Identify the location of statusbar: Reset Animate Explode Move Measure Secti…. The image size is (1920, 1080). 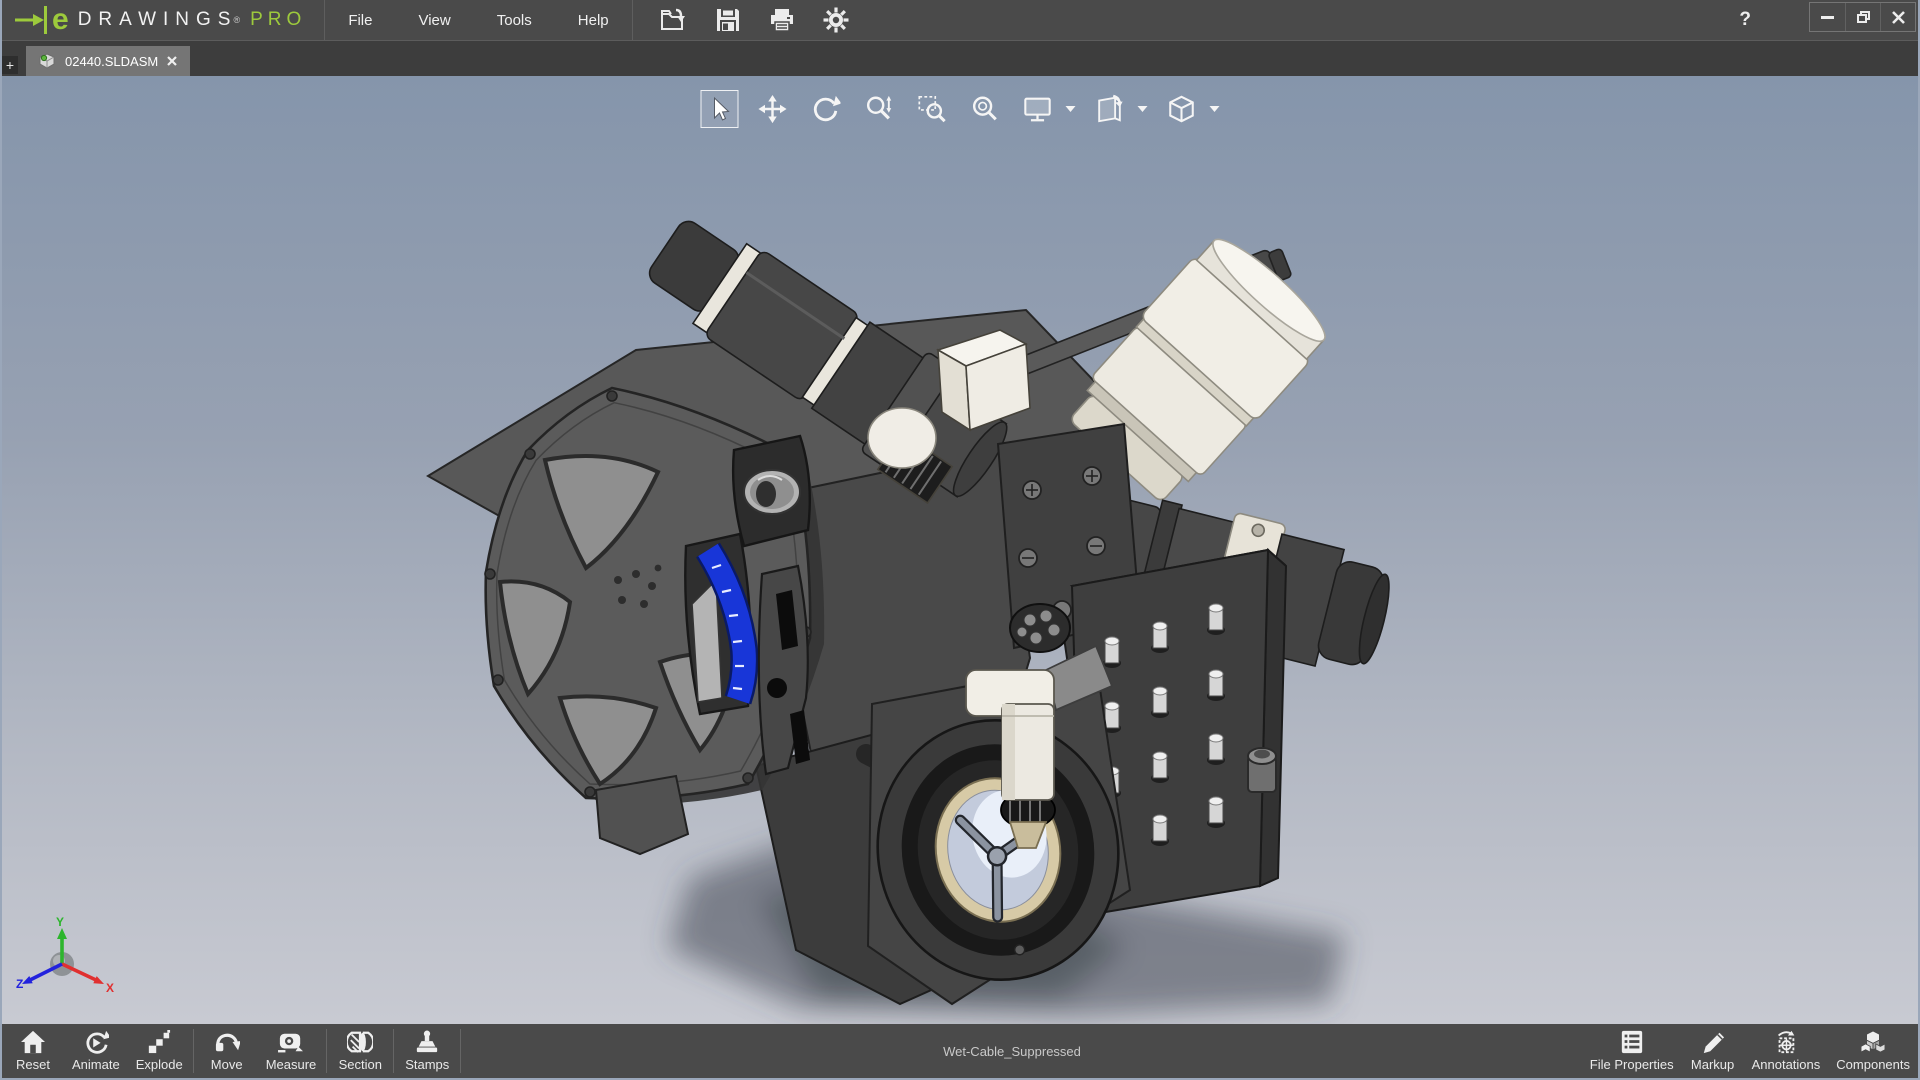
(960, 1051).